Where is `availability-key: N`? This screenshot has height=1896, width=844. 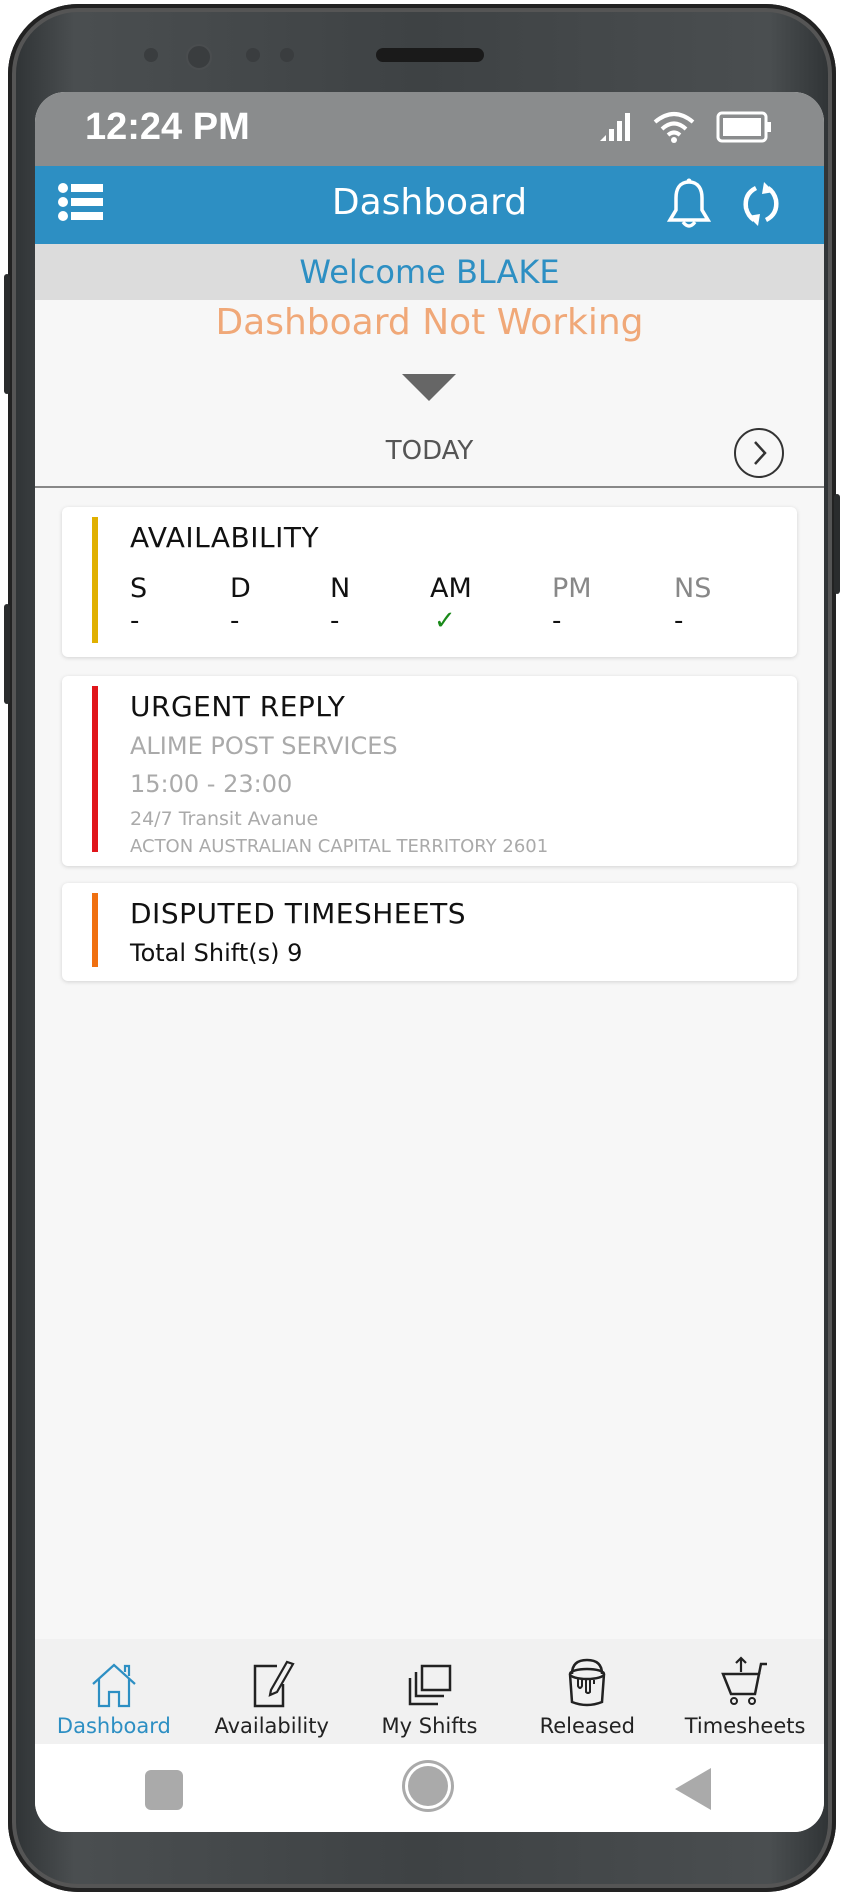 availability-key: N is located at coordinates (340, 588).